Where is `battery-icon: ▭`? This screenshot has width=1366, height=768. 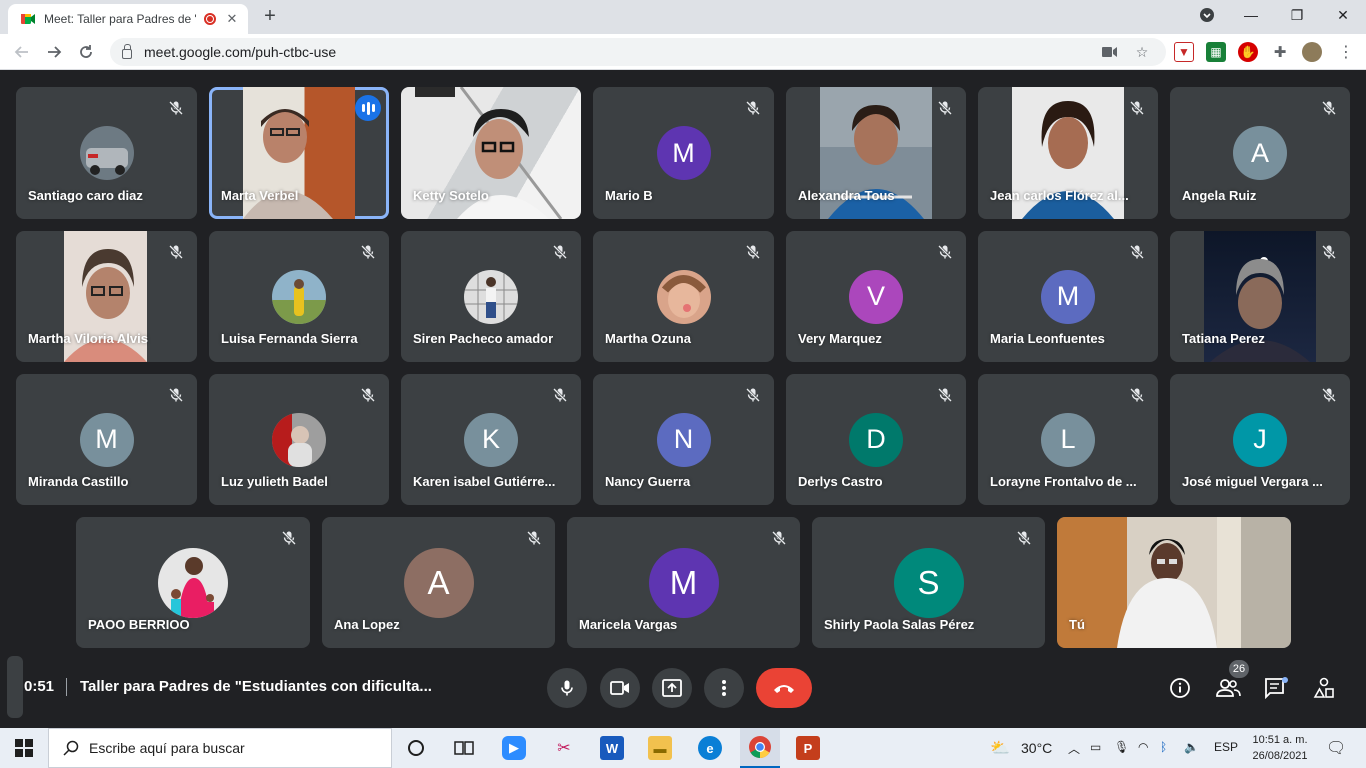
battery-icon: ▭ is located at coordinates (1095, 747).